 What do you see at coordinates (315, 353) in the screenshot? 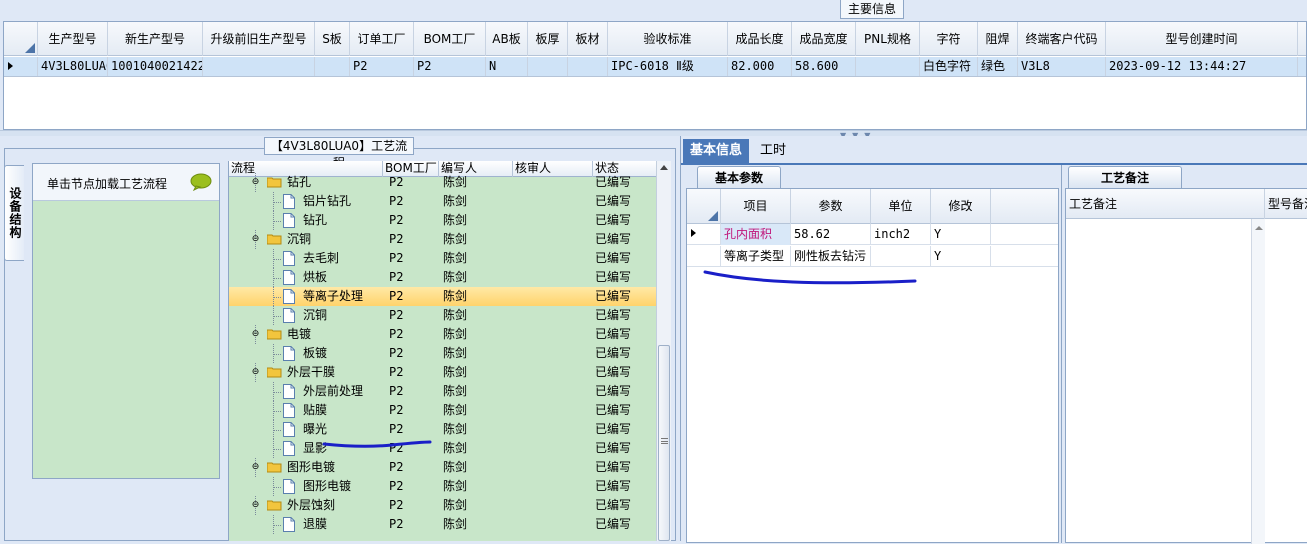
I see `cell-flow: 板镀` at bounding box center [315, 353].